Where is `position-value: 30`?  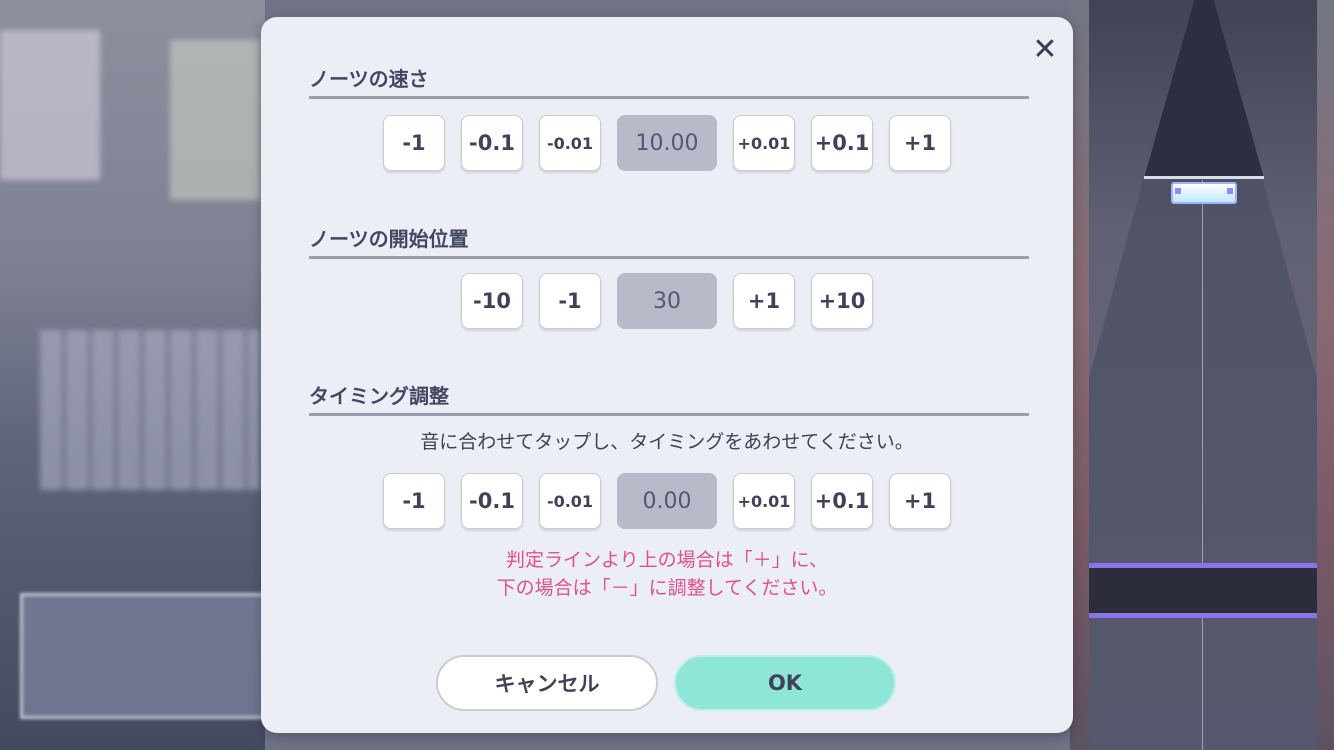 position-value: 30 is located at coordinates (667, 301).